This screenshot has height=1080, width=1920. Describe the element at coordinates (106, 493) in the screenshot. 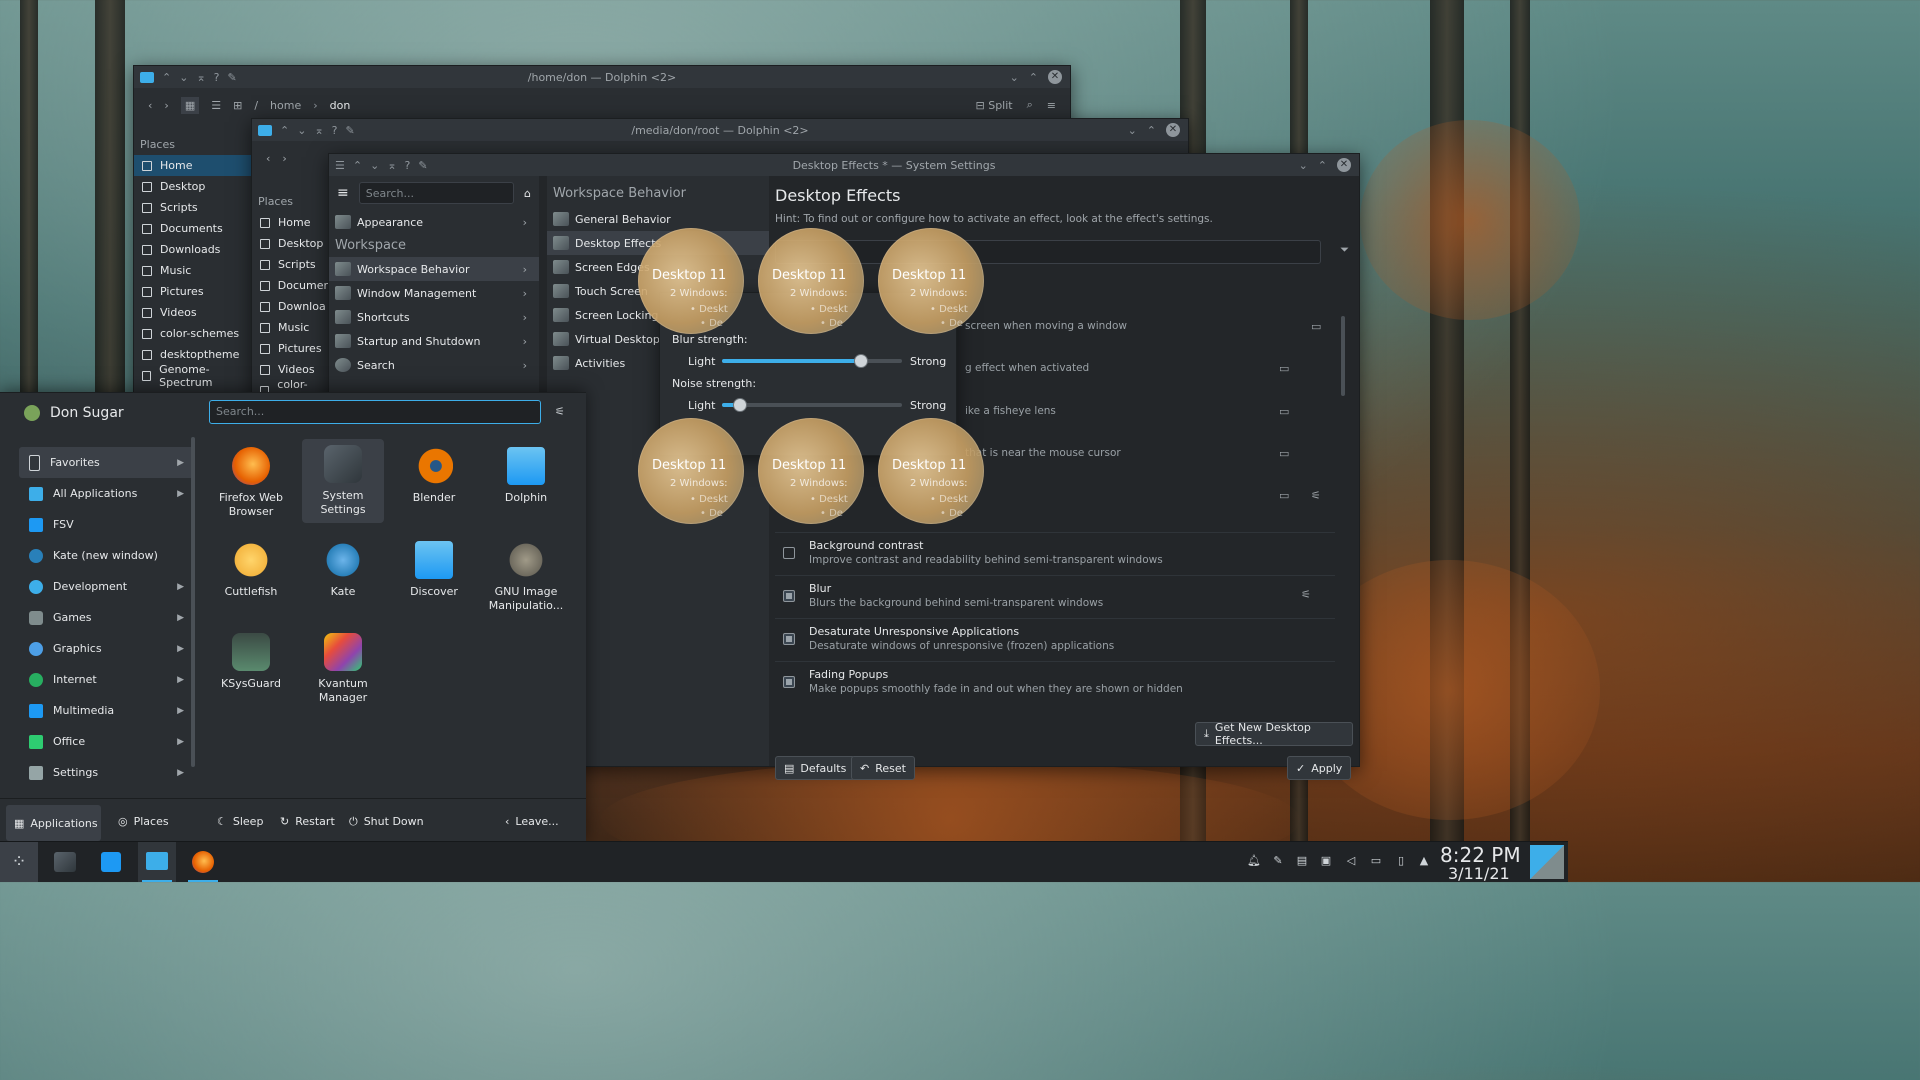

I see `category-all-applications: All Applications ▶` at that location.